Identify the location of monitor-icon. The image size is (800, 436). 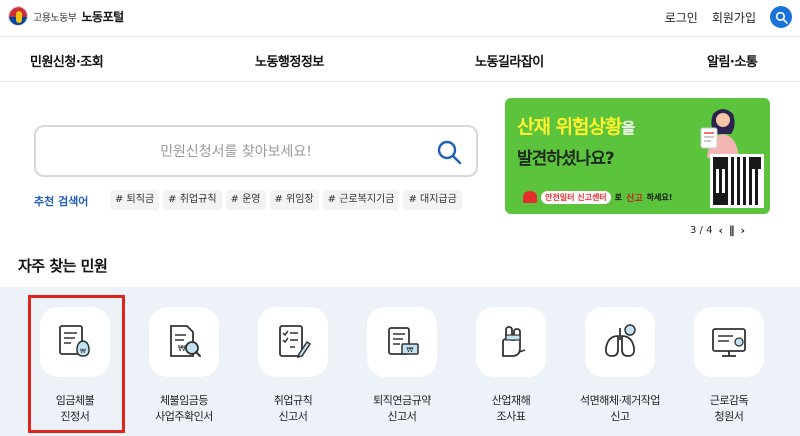
(729, 342).